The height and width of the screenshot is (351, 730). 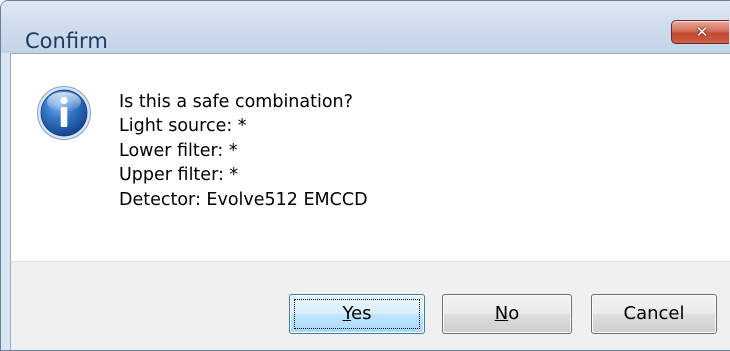 What do you see at coordinates (64, 113) in the screenshot?
I see `info-icon` at bounding box center [64, 113].